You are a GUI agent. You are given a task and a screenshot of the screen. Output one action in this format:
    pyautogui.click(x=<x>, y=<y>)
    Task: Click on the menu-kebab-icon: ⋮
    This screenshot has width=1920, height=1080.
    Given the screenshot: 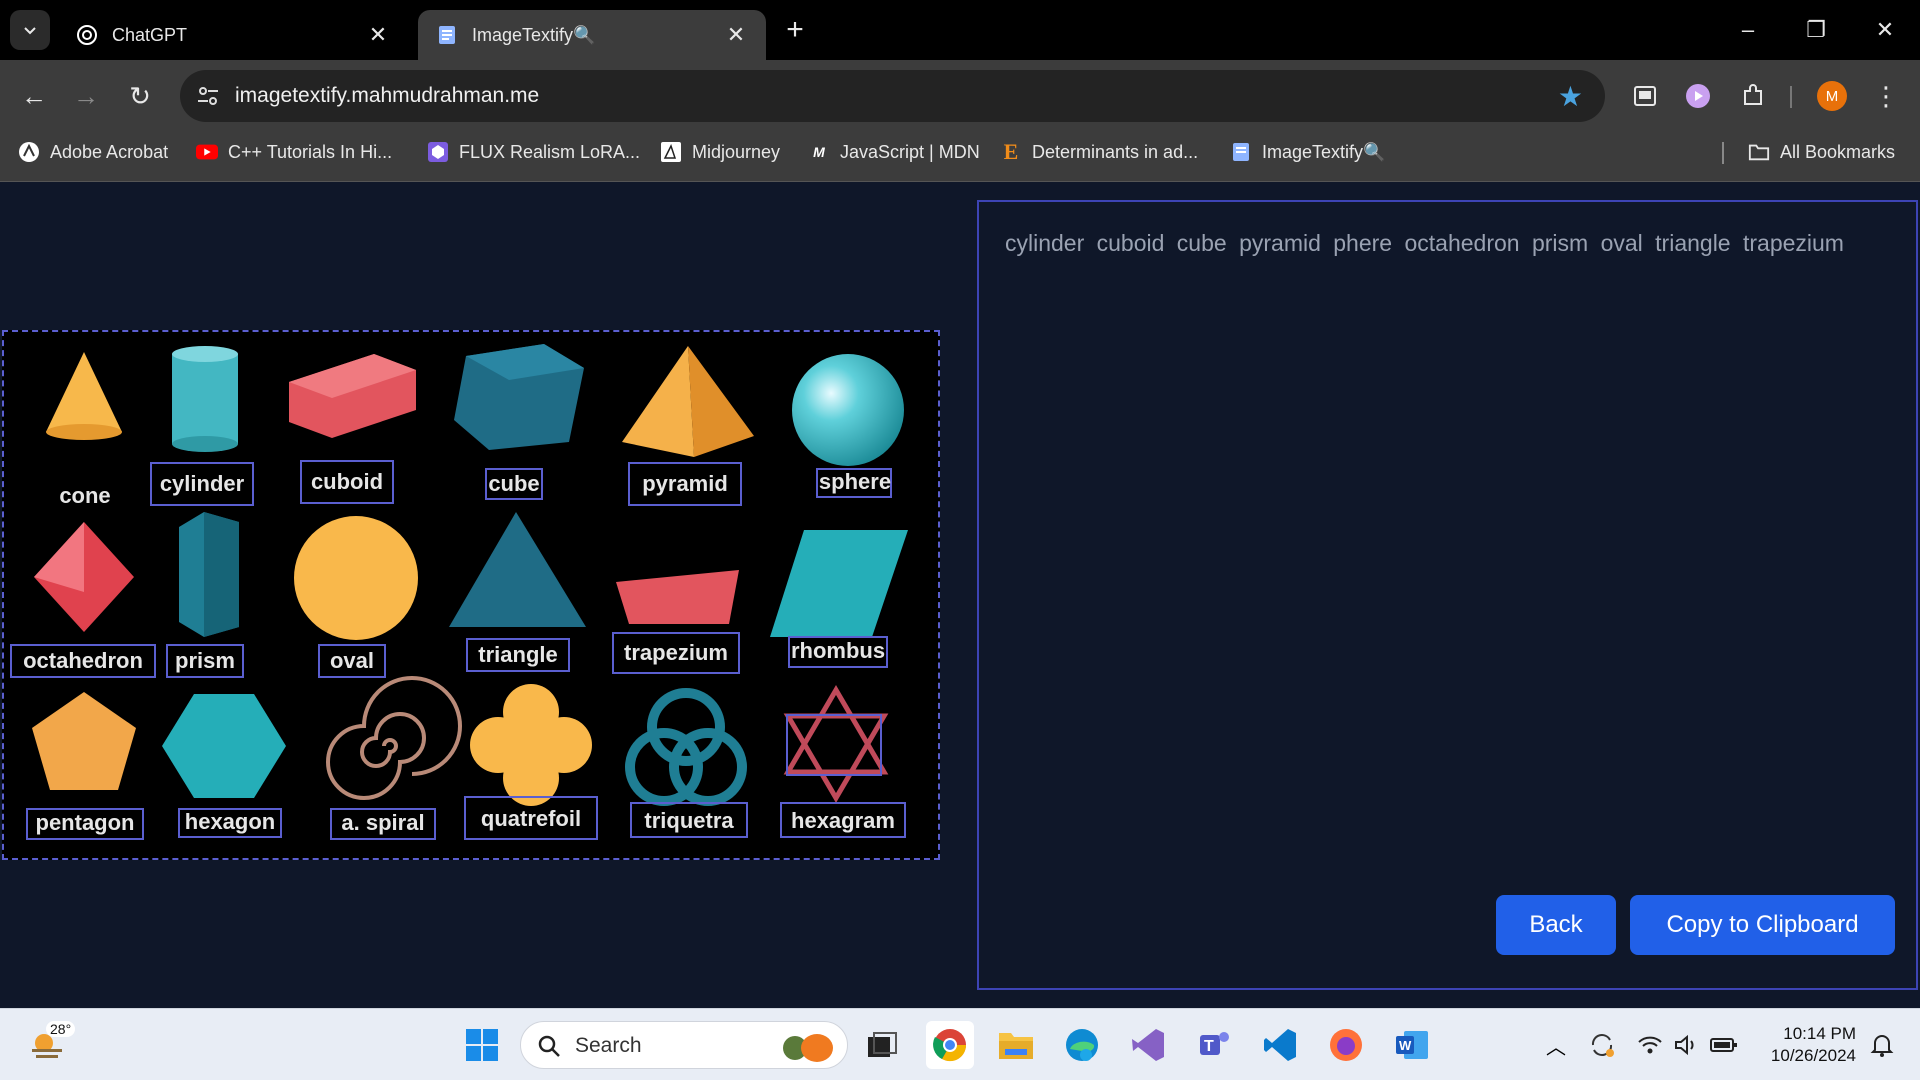 What is the action you would take?
    pyautogui.click(x=1886, y=96)
    